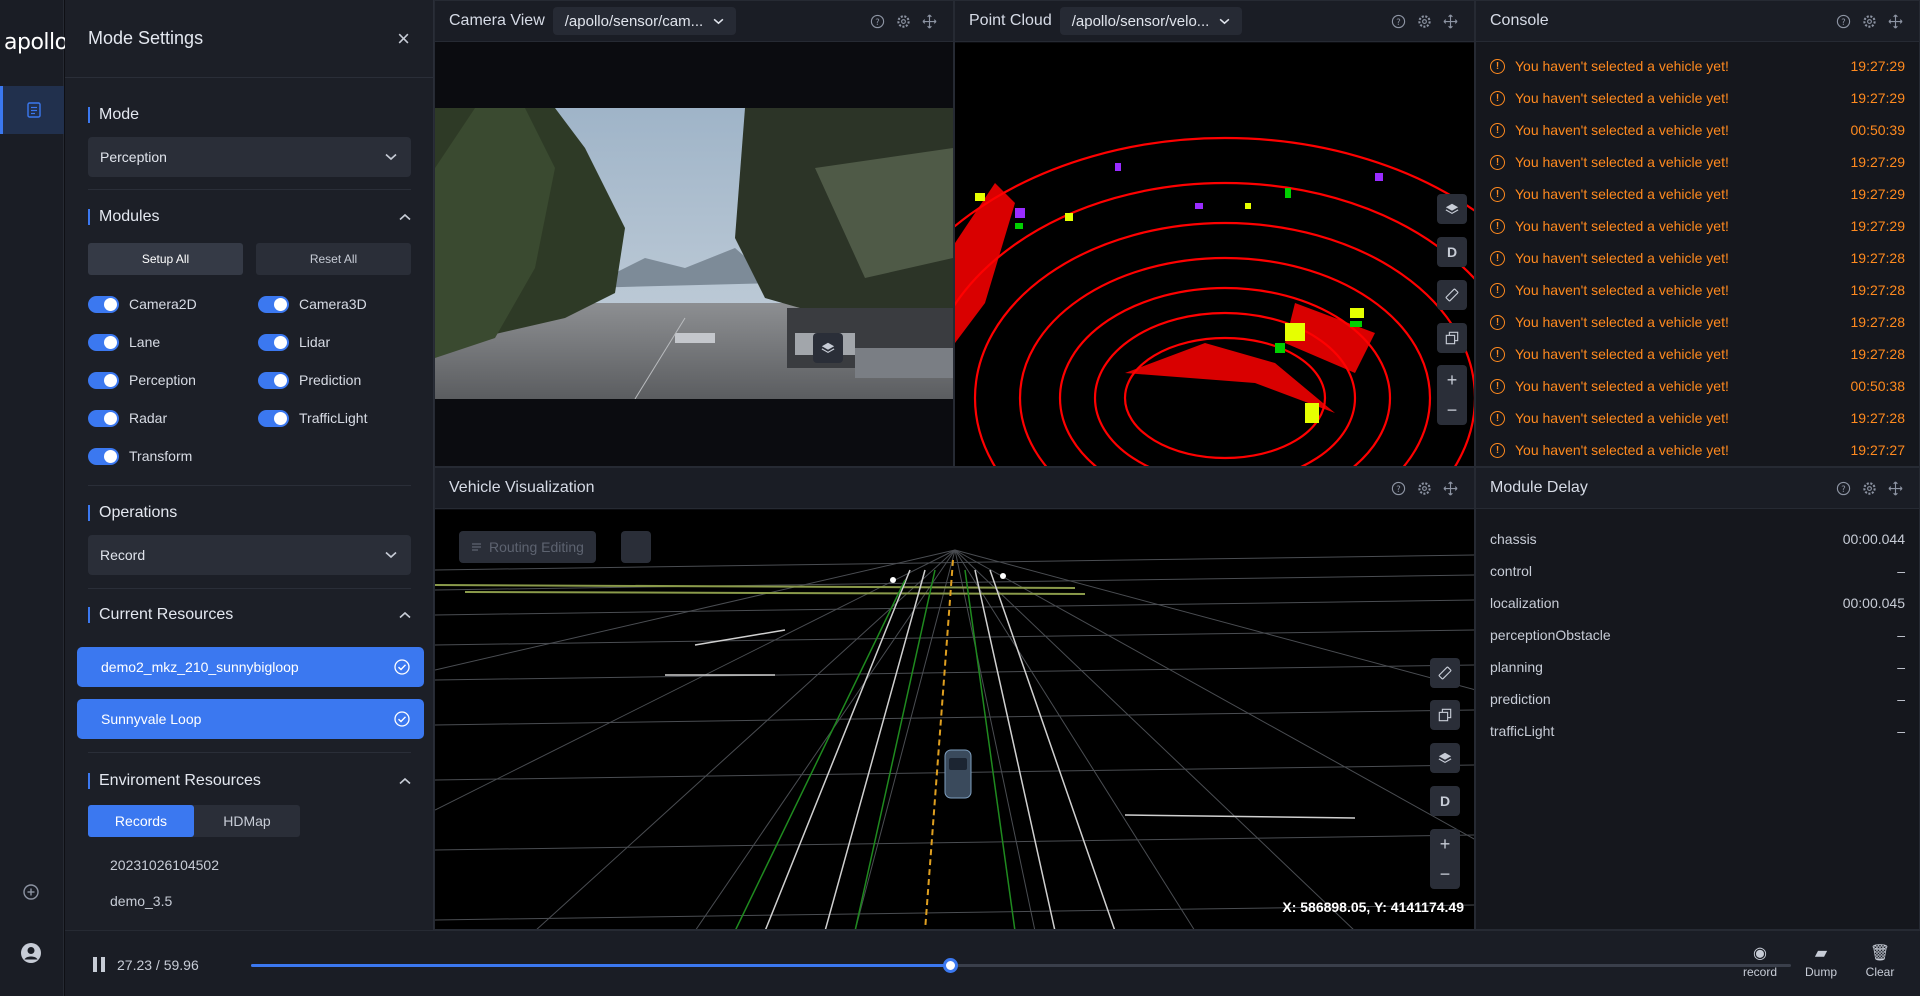 The height and width of the screenshot is (996, 1920). Describe the element at coordinates (163, 304) in the screenshot. I see `module-label: Camera2D` at that location.